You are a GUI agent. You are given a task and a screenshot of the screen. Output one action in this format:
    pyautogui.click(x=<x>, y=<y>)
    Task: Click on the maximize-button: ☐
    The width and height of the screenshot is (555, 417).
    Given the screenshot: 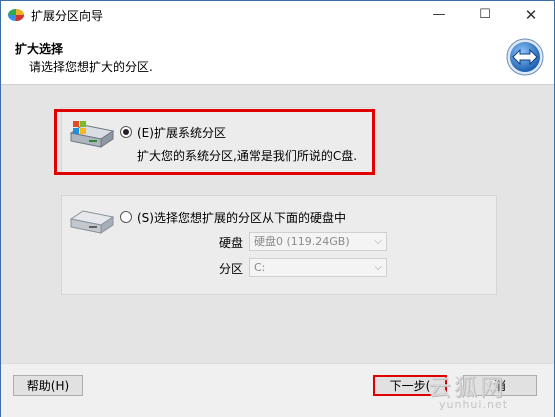 What is the action you would take?
    pyautogui.click(x=485, y=14)
    